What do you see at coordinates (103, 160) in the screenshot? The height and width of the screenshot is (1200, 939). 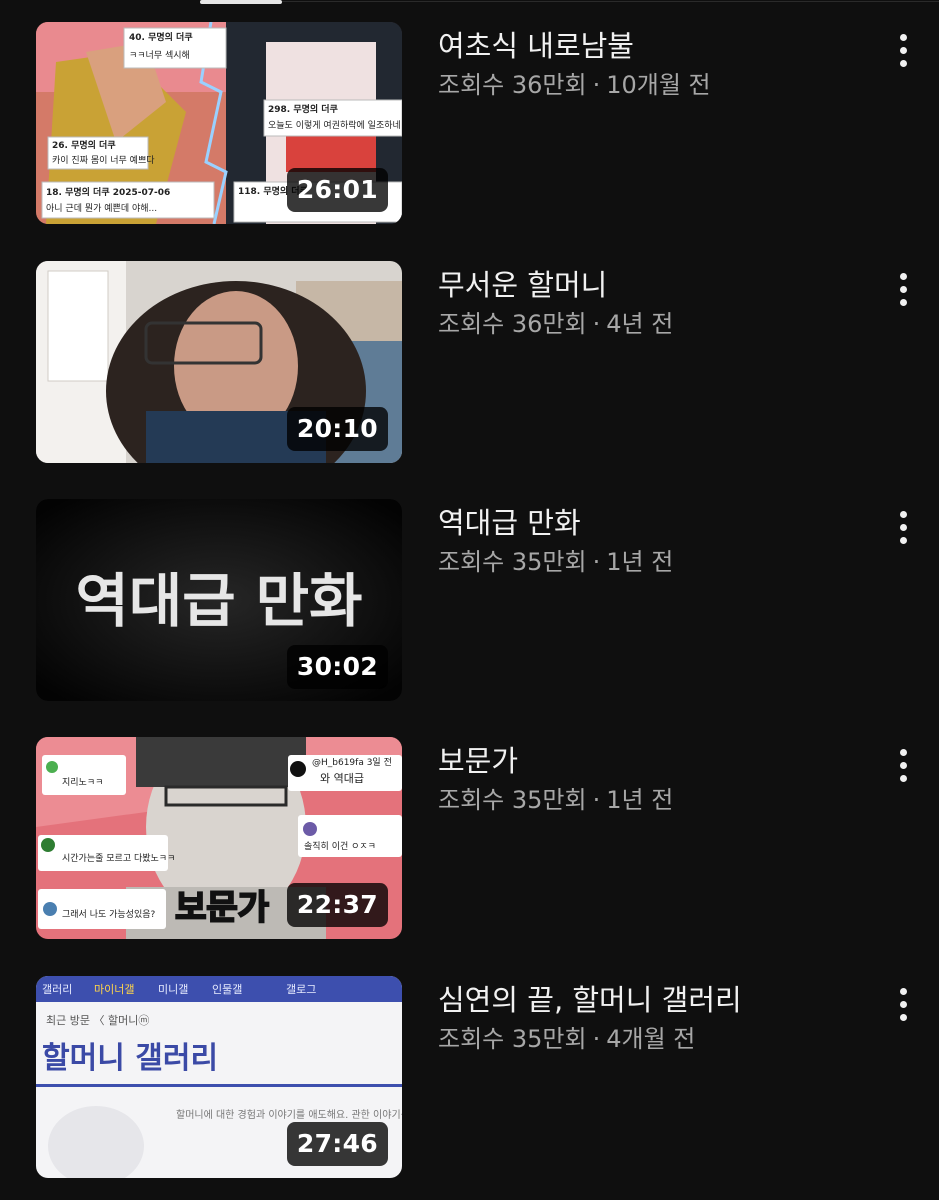 I see `thumb-caption: 카이 진짜 몸이 너무 예쁘다` at bounding box center [103, 160].